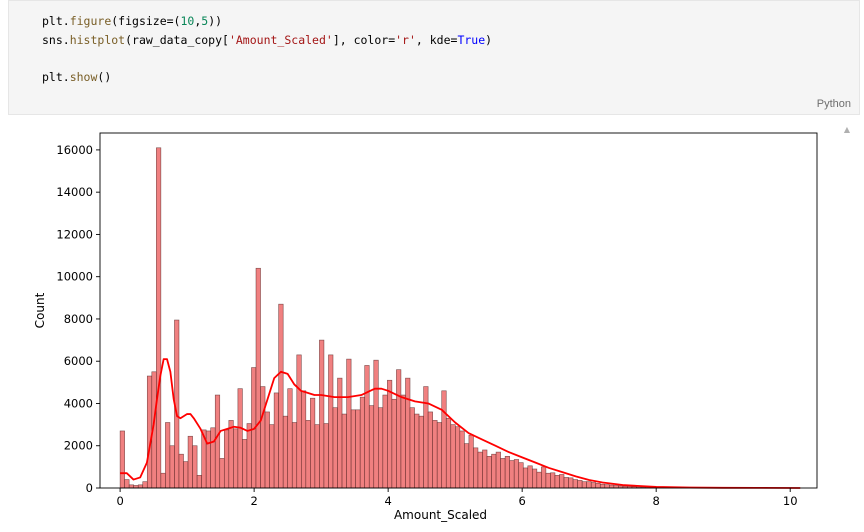 The width and height of the screenshot is (864, 532). What do you see at coordinates (834, 104) in the screenshot?
I see `cell-language-label: Python` at bounding box center [834, 104].